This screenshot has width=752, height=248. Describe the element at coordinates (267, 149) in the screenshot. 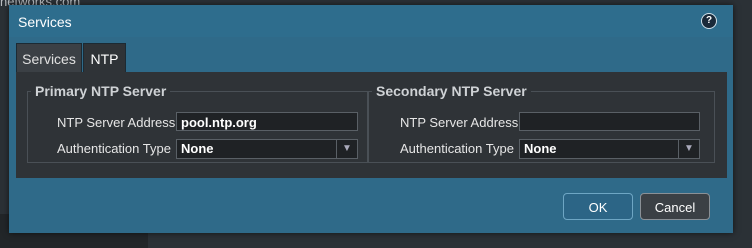

I see `primary-auth-select: None ▼` at that location.